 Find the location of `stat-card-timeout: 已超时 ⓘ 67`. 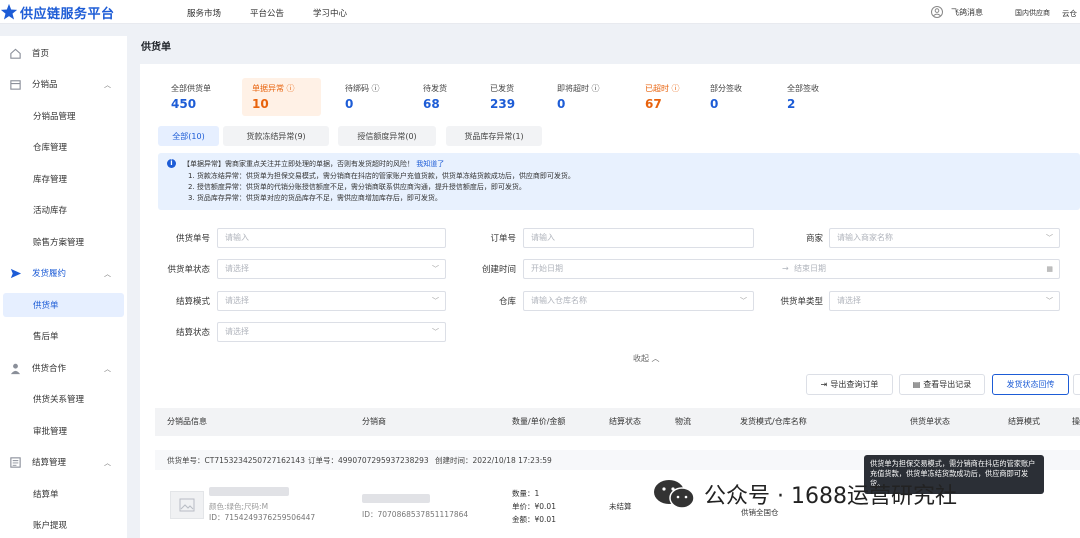

stat-card-timeout: 已超时 ⓘ 67 is located at coordinates (666, 97).